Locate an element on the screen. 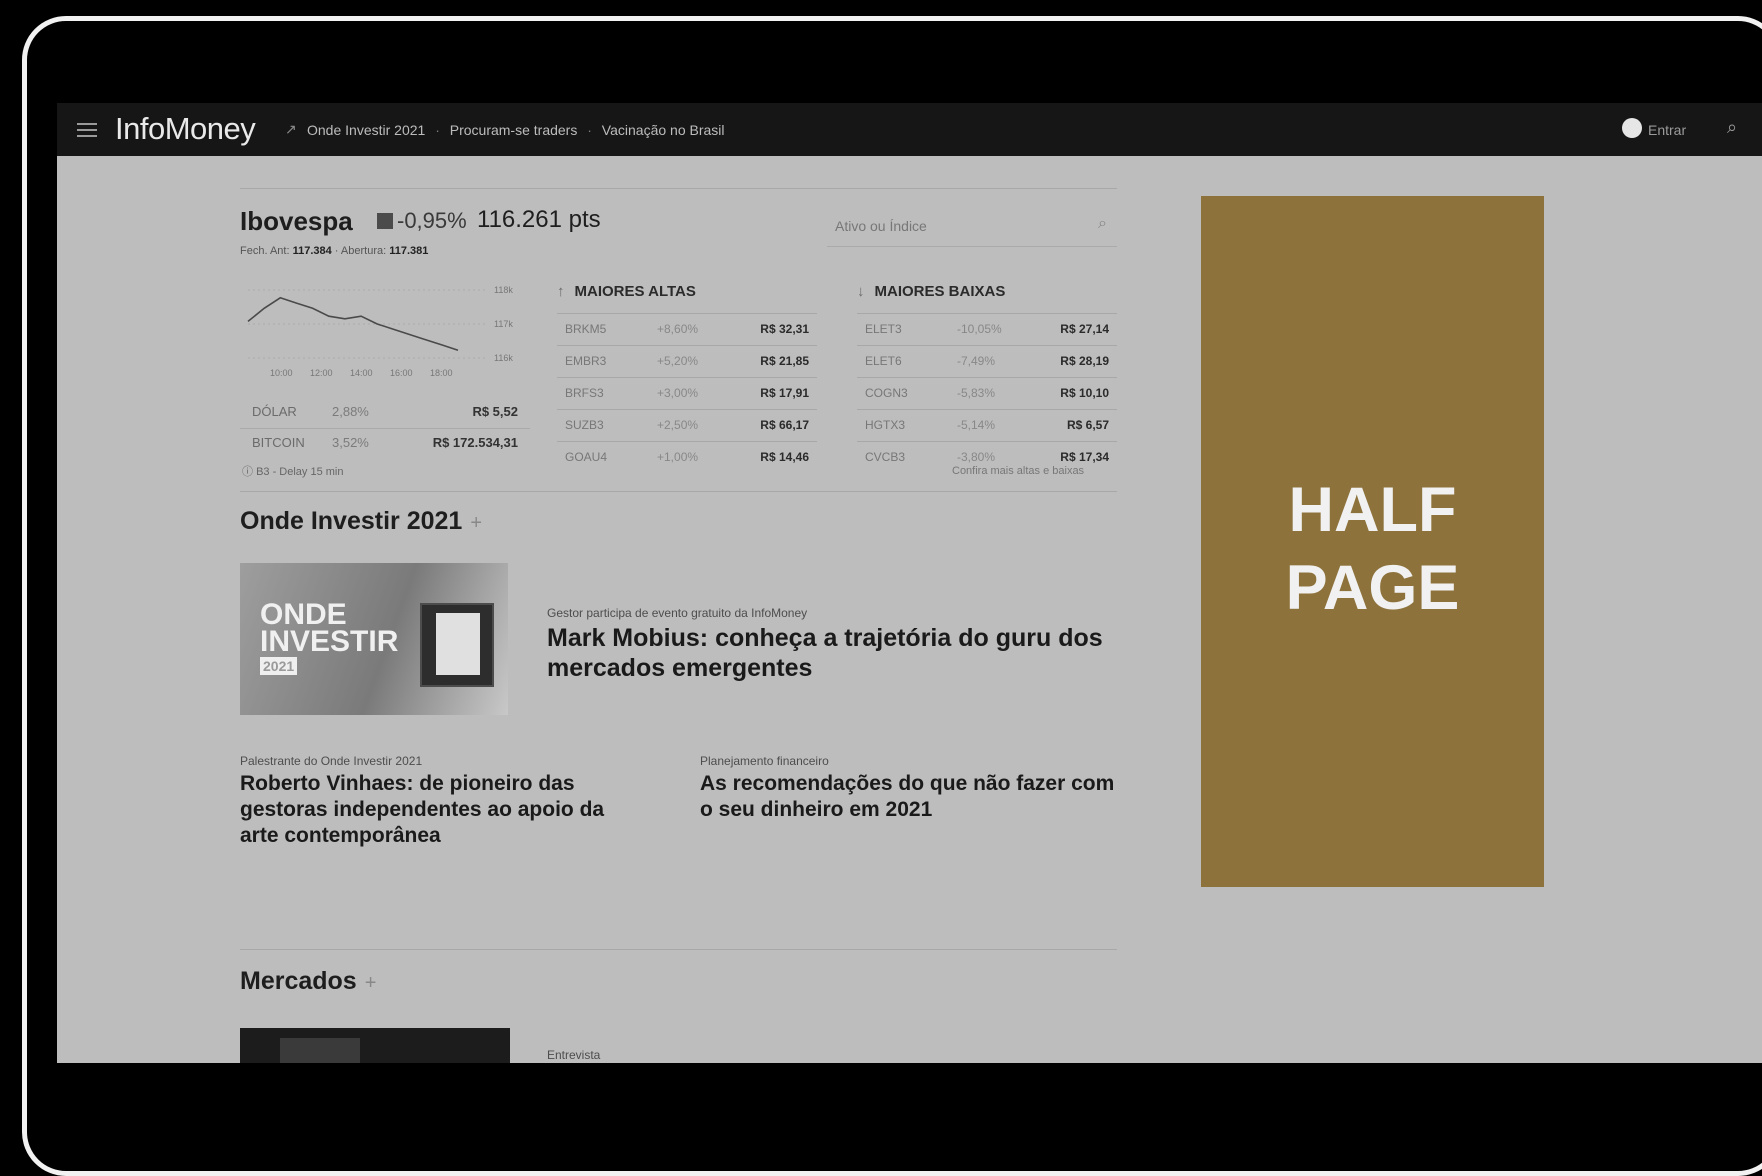 The image size is (1762, 1176). half-page-ad: HALF PAGE is located at coordinates (1372, 541).